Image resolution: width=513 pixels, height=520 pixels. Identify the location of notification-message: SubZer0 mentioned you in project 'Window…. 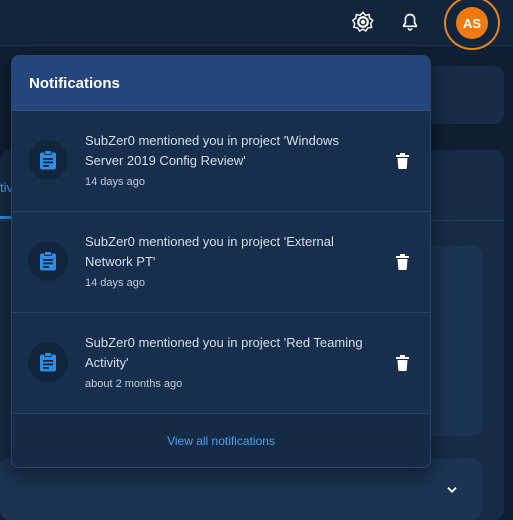
(212, 150).